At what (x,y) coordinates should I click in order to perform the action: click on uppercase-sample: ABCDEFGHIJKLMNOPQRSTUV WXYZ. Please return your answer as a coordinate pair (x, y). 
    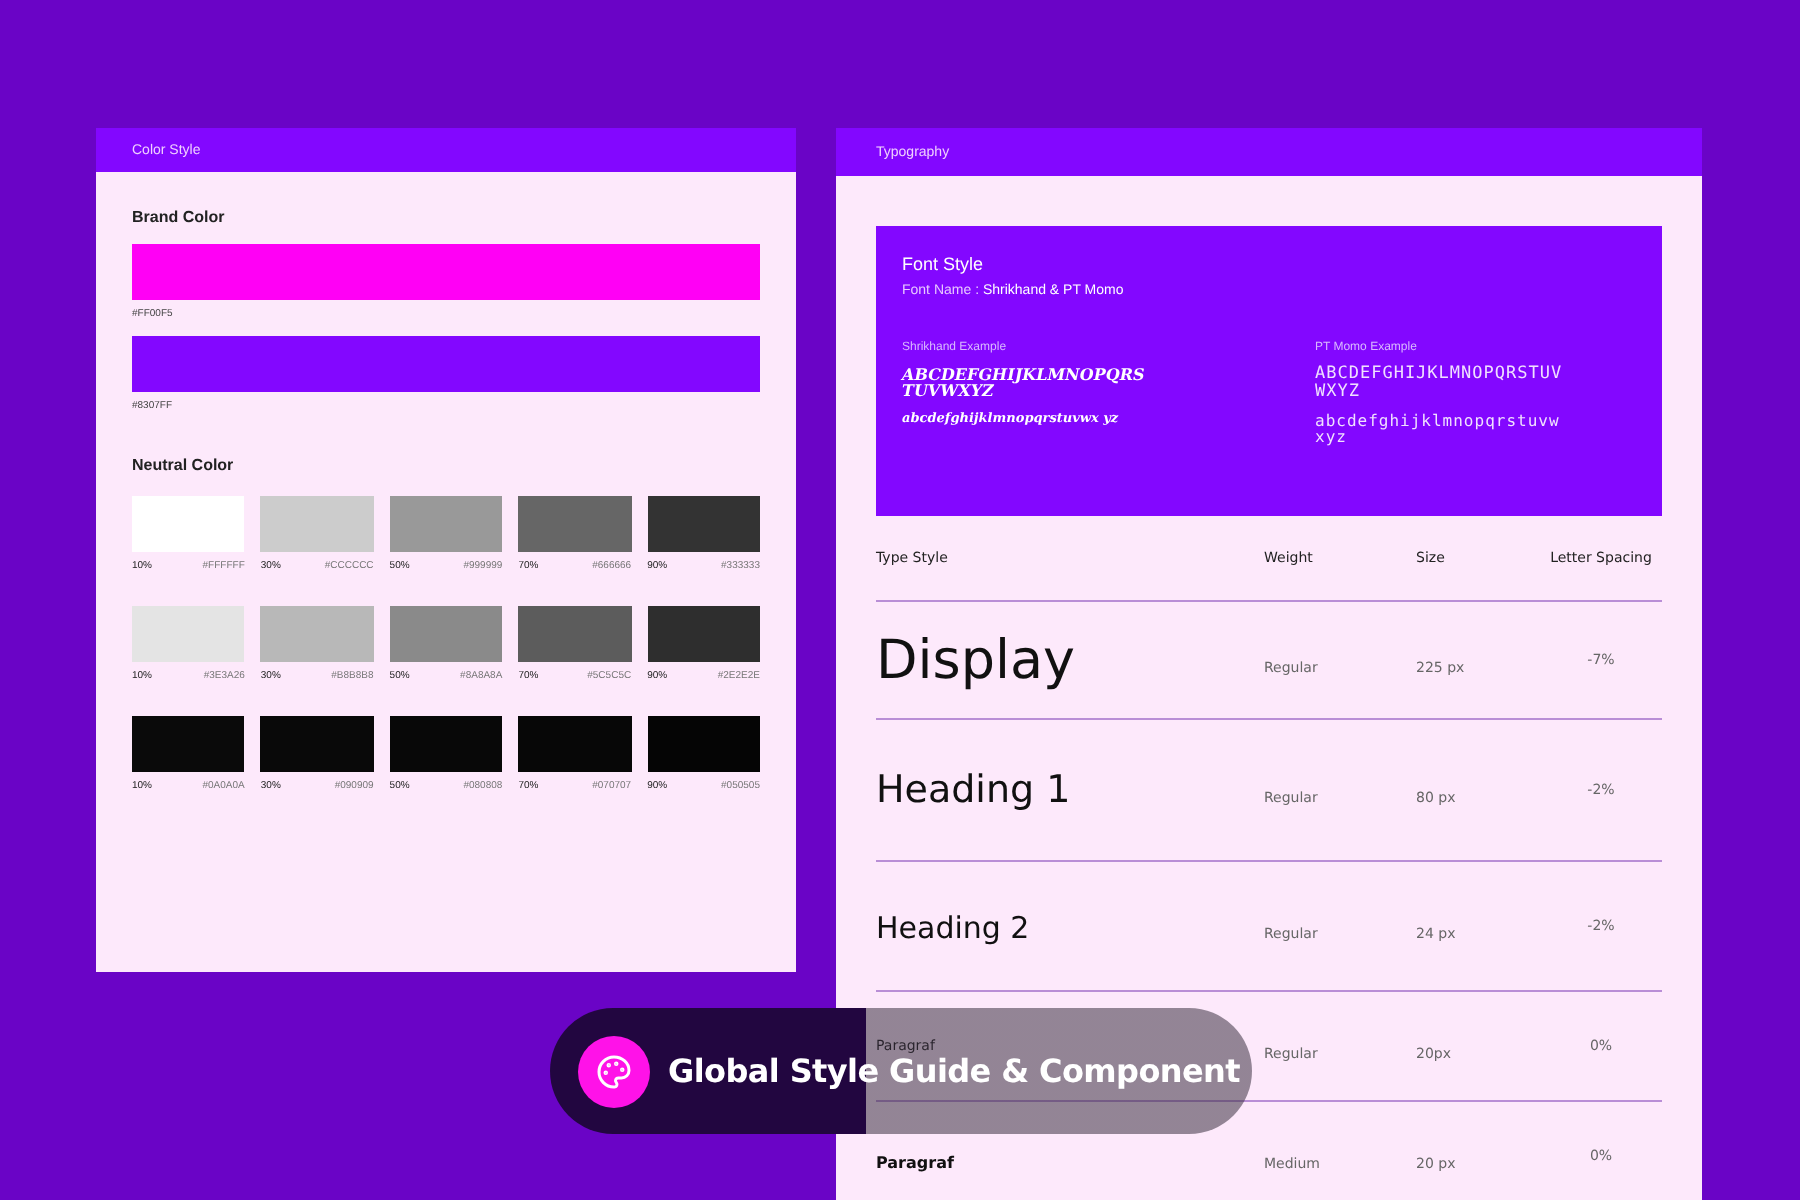
    Looking at the image, I should click on (1440, 384).